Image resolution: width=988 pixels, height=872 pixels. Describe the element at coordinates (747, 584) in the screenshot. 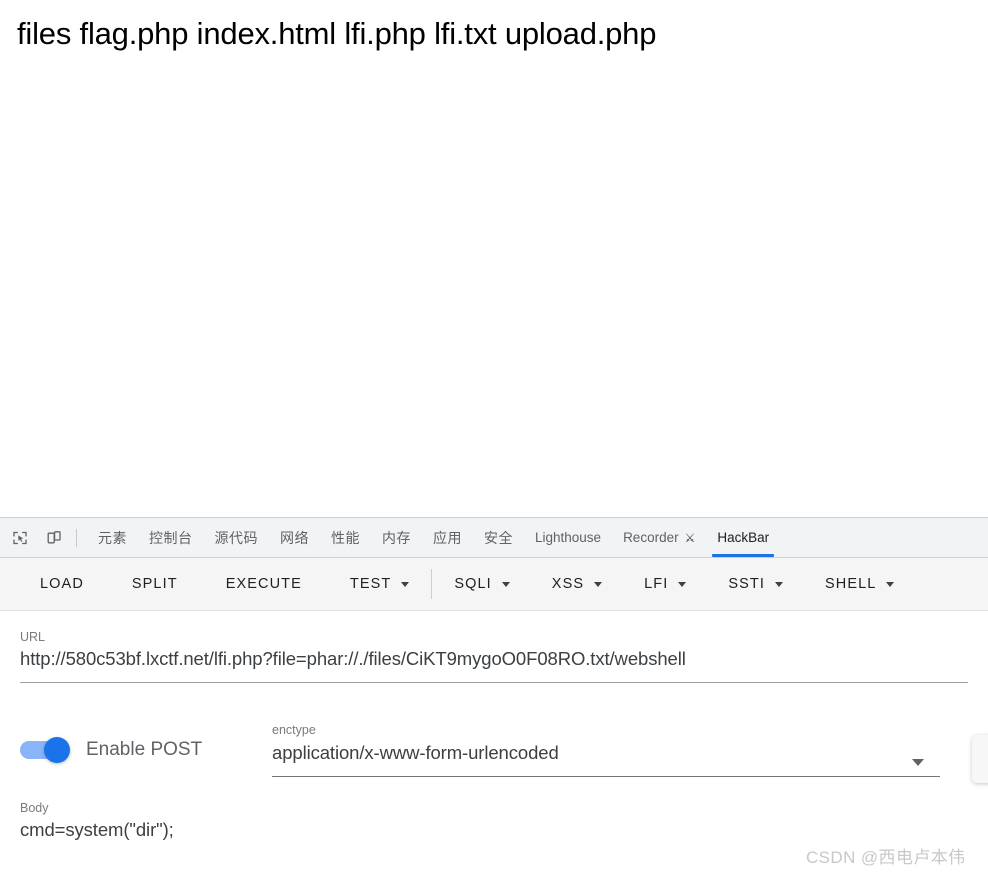

I see `ssti-button-label: SSTI` at that location.